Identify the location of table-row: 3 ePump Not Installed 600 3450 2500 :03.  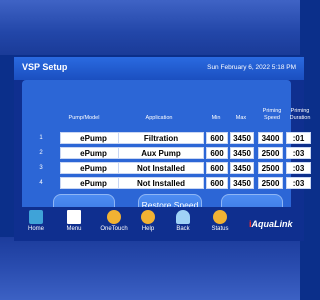
(172, 168).